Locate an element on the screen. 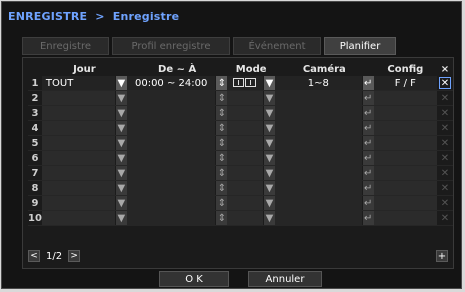 Image resolution: width=465 pixels, height=292 pixels. ok-button: O K is located at coordinates (194, 279).